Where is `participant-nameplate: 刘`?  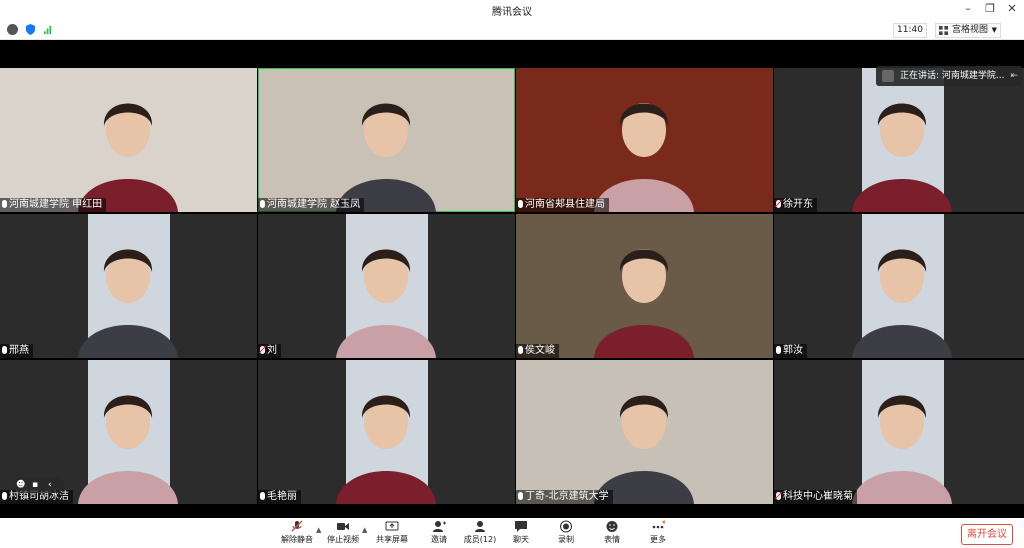 participant-nameplate: 刘 is located at coordinates (269, 351).